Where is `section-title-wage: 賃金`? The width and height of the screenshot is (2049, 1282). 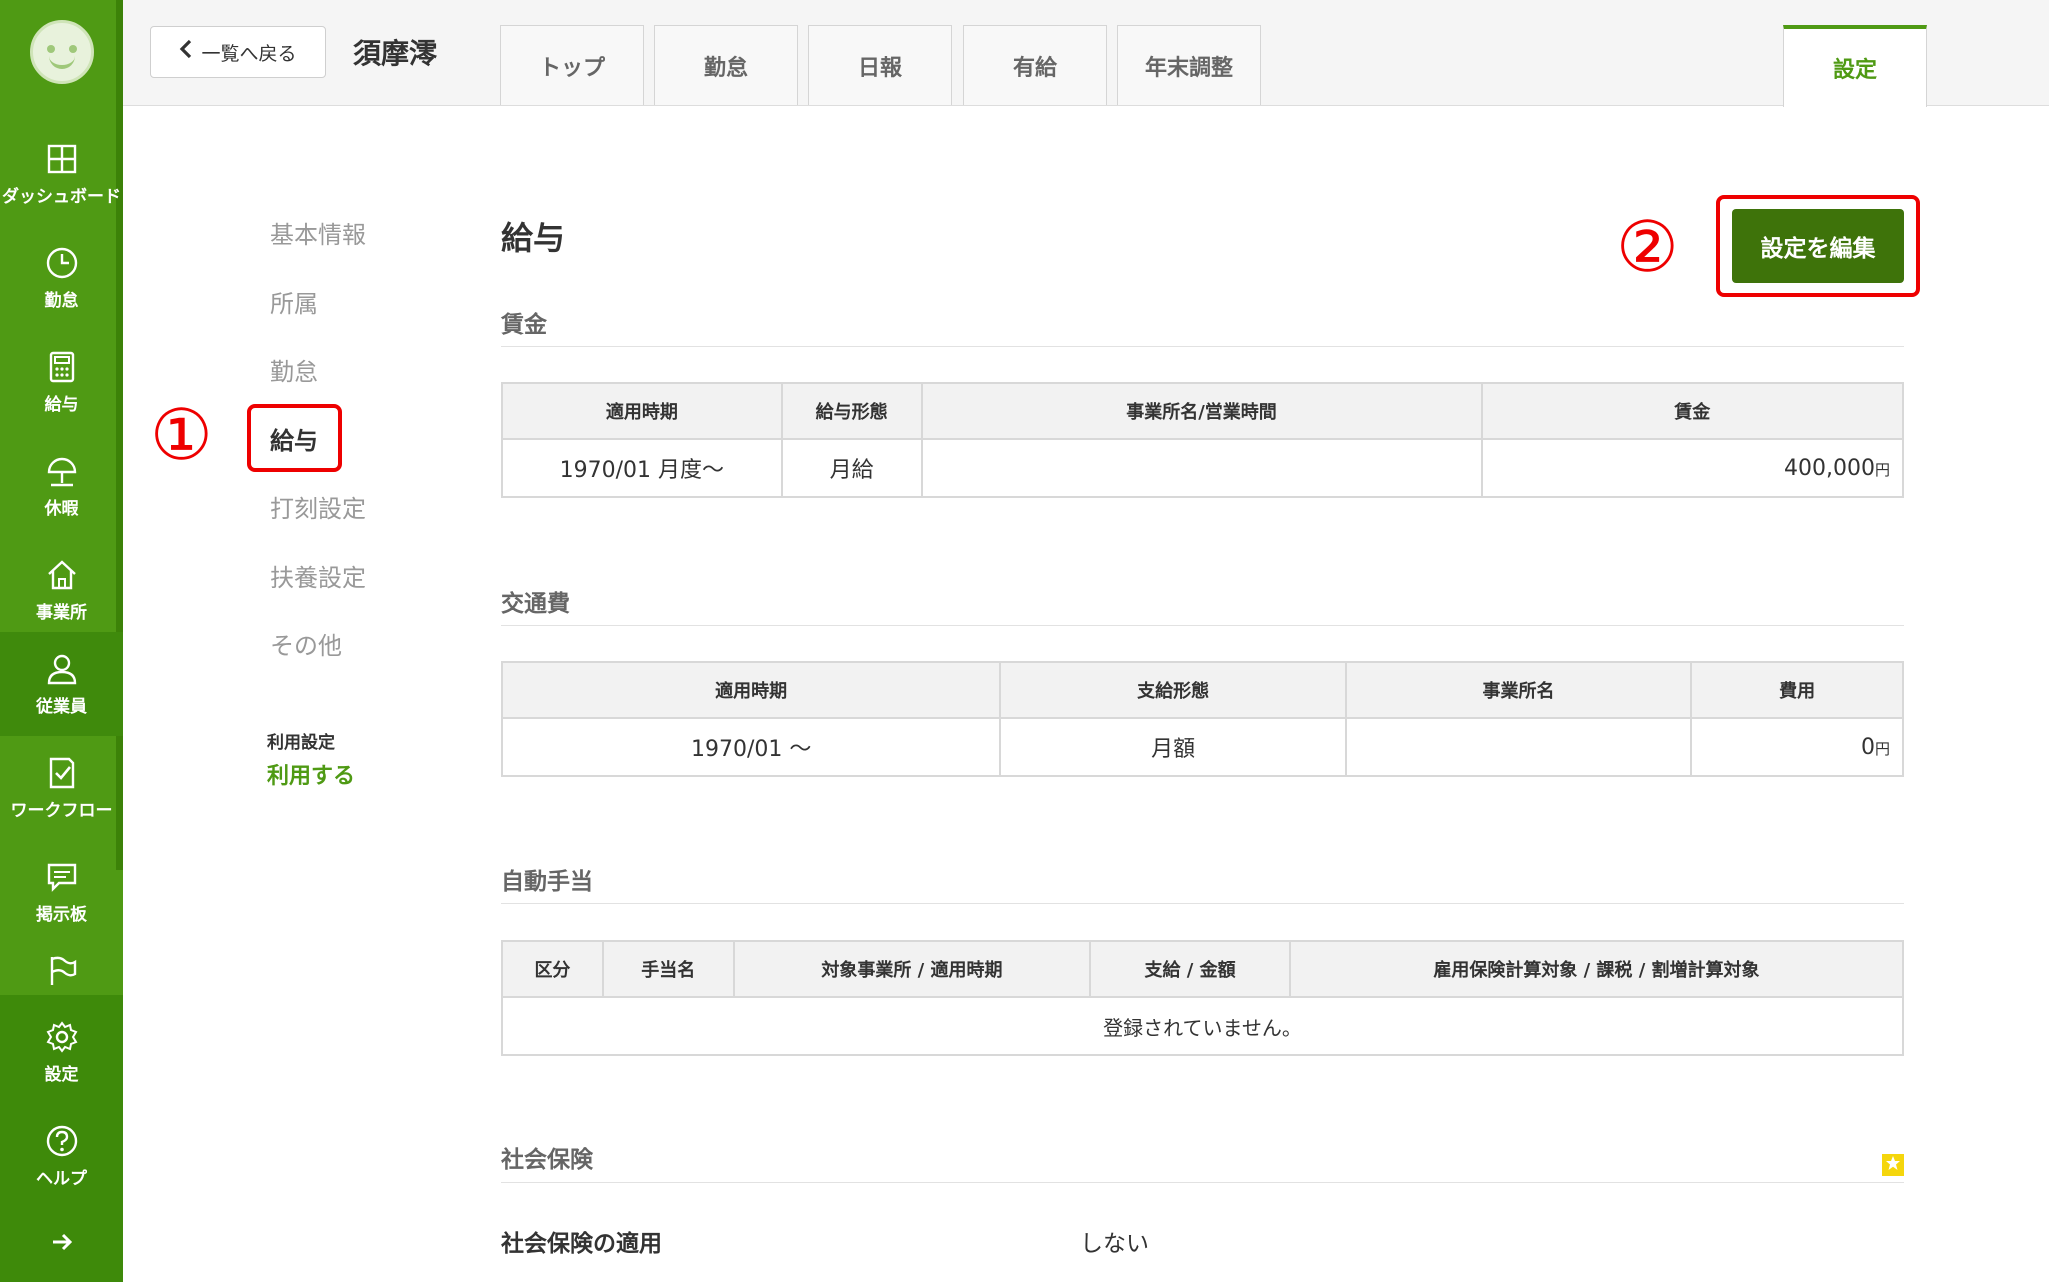
section-title-wage: 賃金 is located at coordinates (524, 325).